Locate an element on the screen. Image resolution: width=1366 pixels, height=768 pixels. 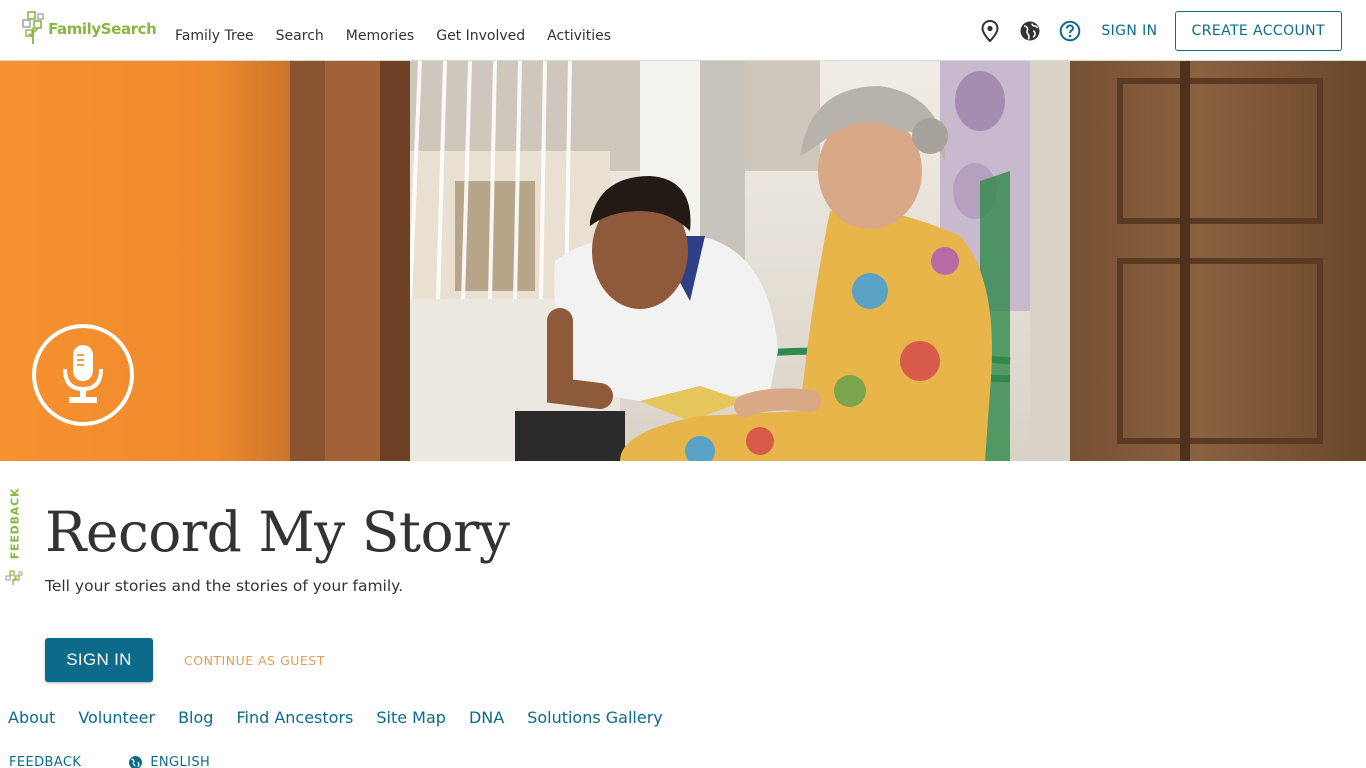
microphone-badge is located at coordinates (83, 375).